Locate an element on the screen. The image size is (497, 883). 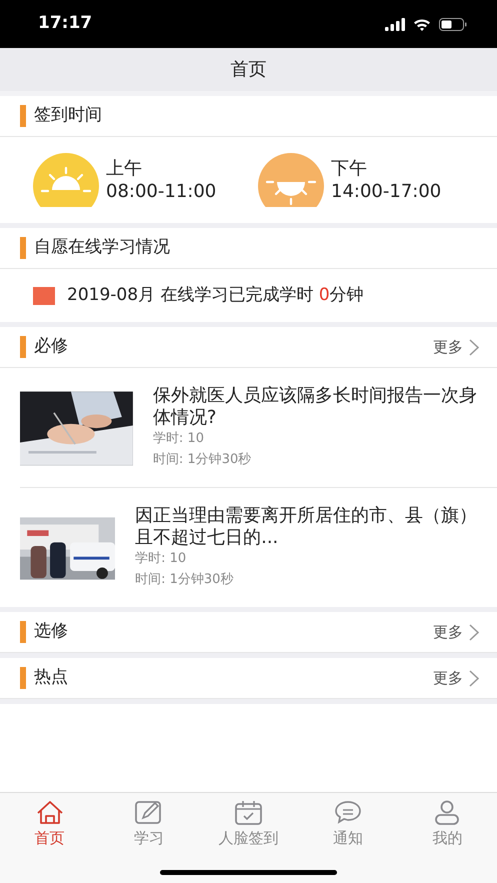
page-title: 首页 is located at coordinates (248, 72).